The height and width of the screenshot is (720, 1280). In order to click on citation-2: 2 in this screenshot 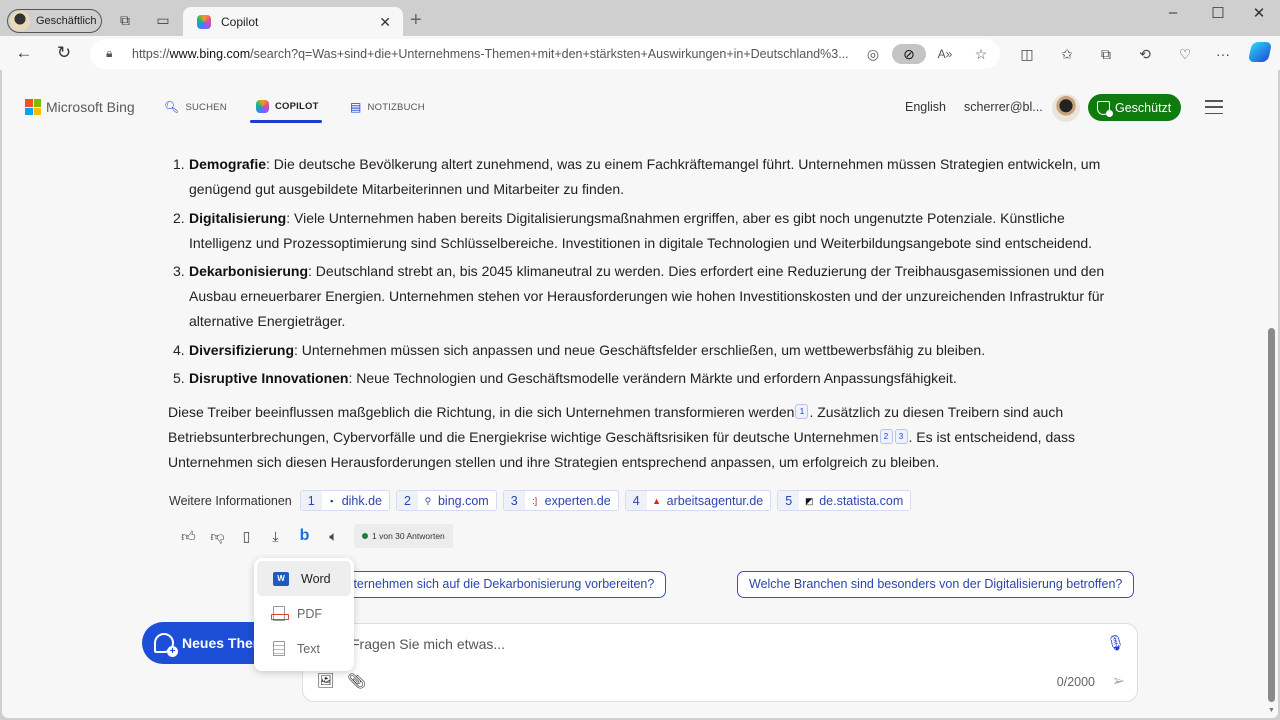, I will do `click(886, 436)`.